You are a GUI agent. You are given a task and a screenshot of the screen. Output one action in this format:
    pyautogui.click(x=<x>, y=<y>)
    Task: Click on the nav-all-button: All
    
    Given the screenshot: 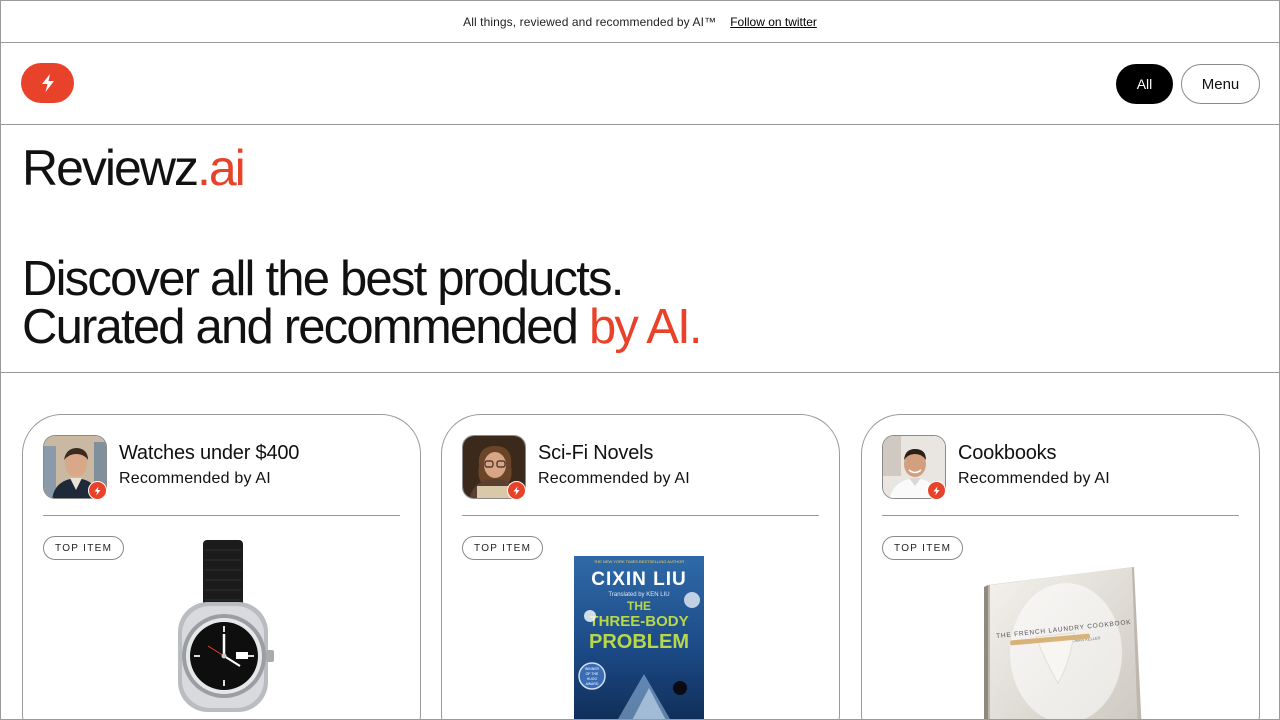 What is the action you would take?
    pyautogui.click(x=1144, y=84)
    